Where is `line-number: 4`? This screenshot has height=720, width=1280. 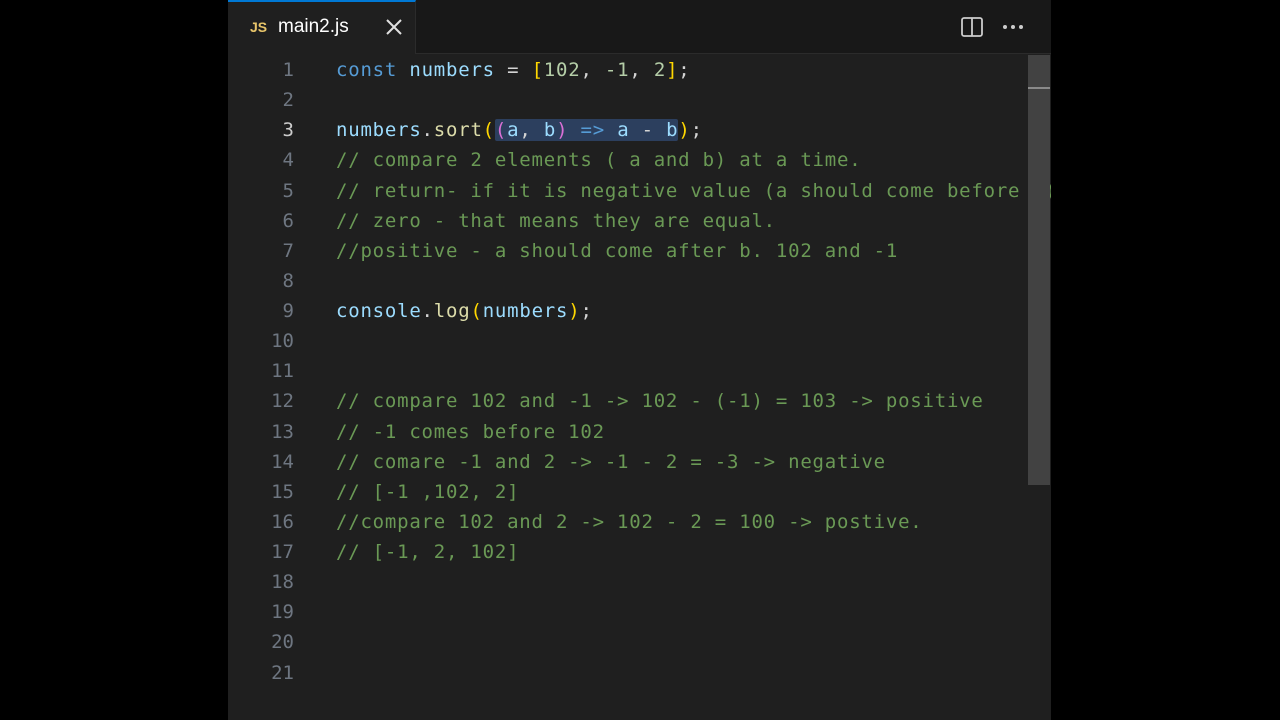 line-number: 4 is located at coordinates (261, 160).